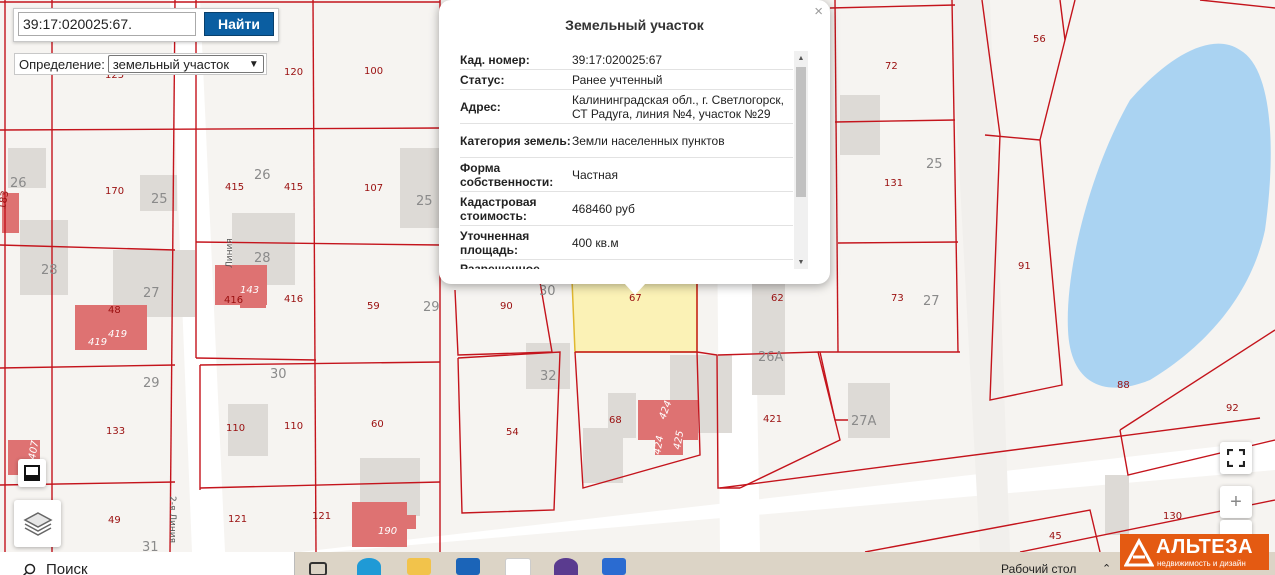 The width and height of the screenshot is (1275, 575). Describe the element at coordinates (1201, 563) in the screenshot. I see `logo-tagline: недвижимость и дизайн` at that location.